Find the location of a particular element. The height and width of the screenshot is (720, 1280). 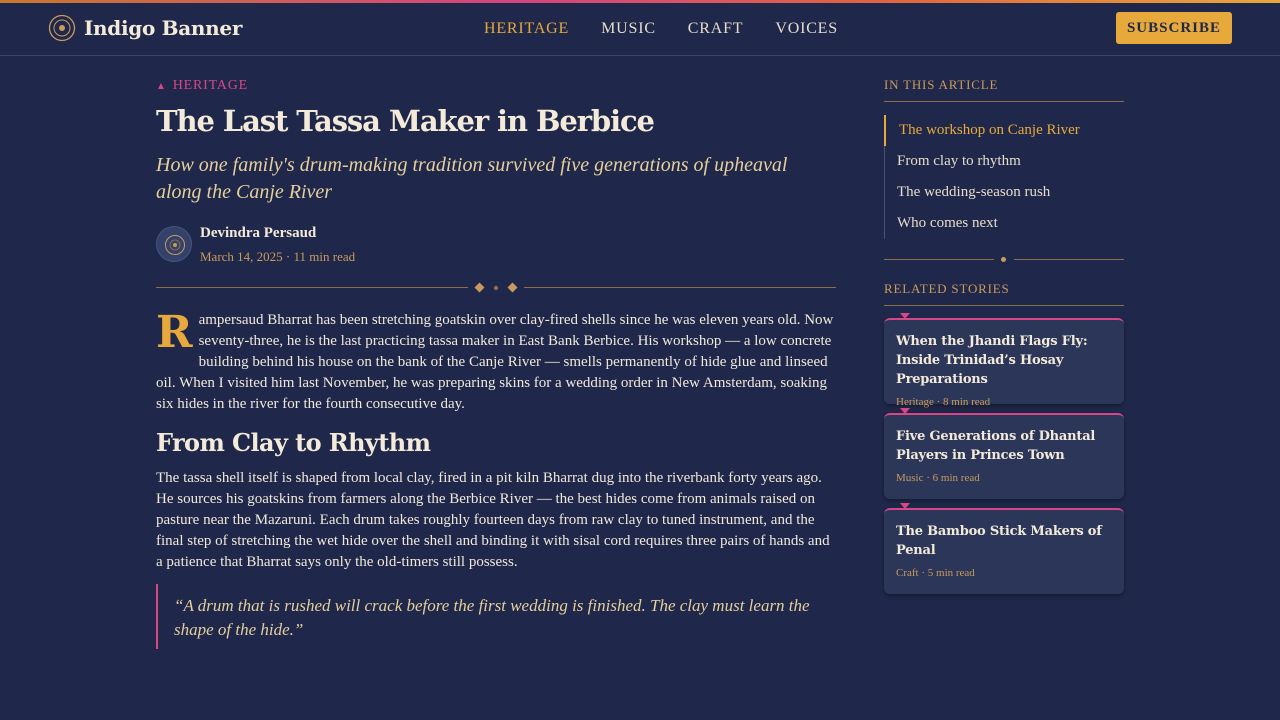

author-avatar-icon is located at coordinates (175, 245).